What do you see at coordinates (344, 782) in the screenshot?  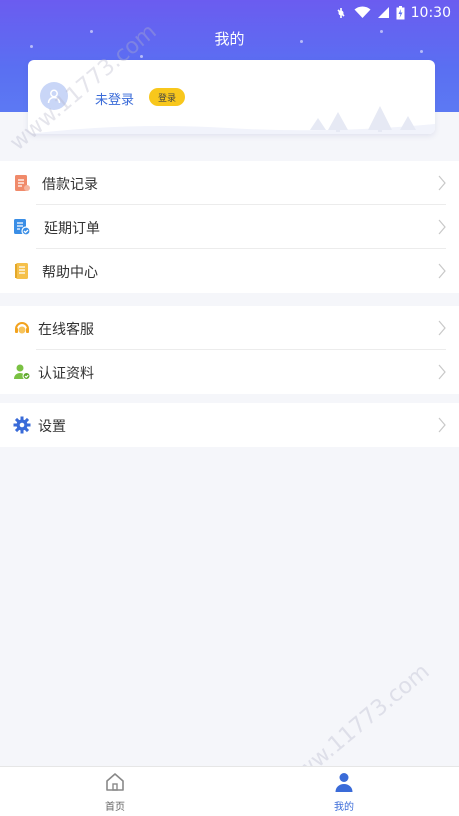 I see `profile-icon` at bounding box center [344, 782].